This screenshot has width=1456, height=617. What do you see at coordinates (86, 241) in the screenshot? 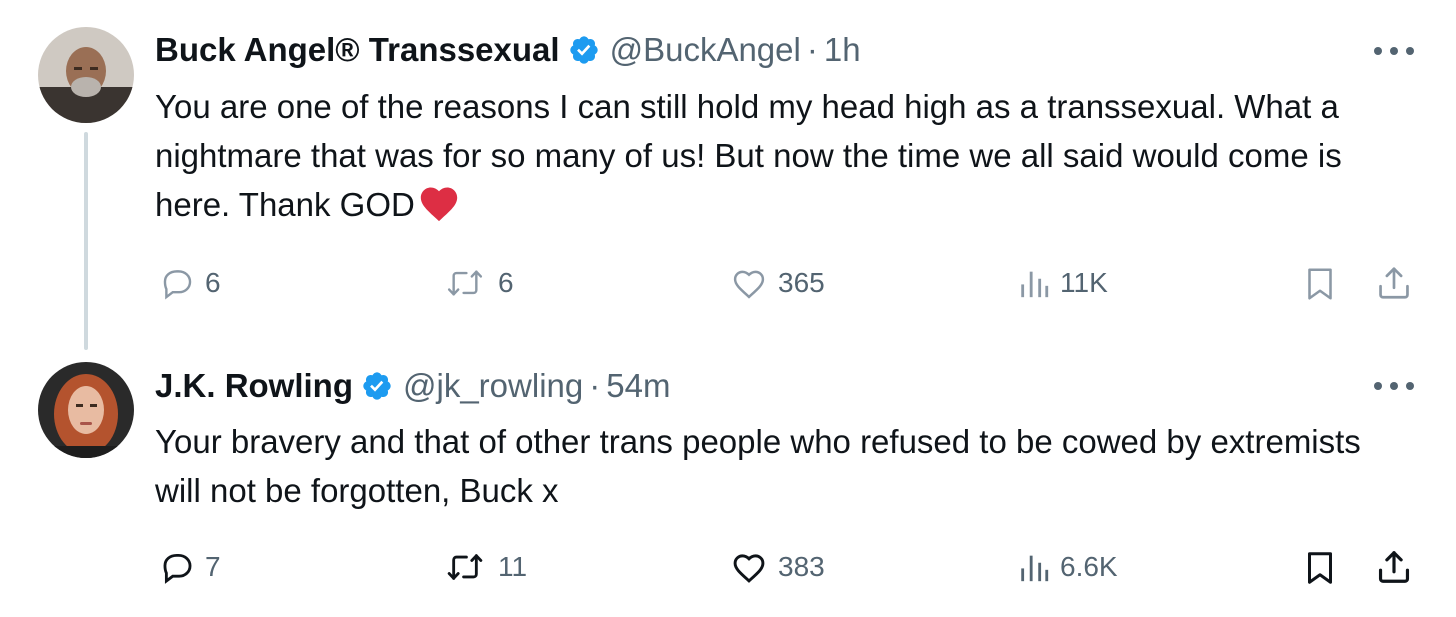
I see `thread-line` at bounding box center [86, 241].